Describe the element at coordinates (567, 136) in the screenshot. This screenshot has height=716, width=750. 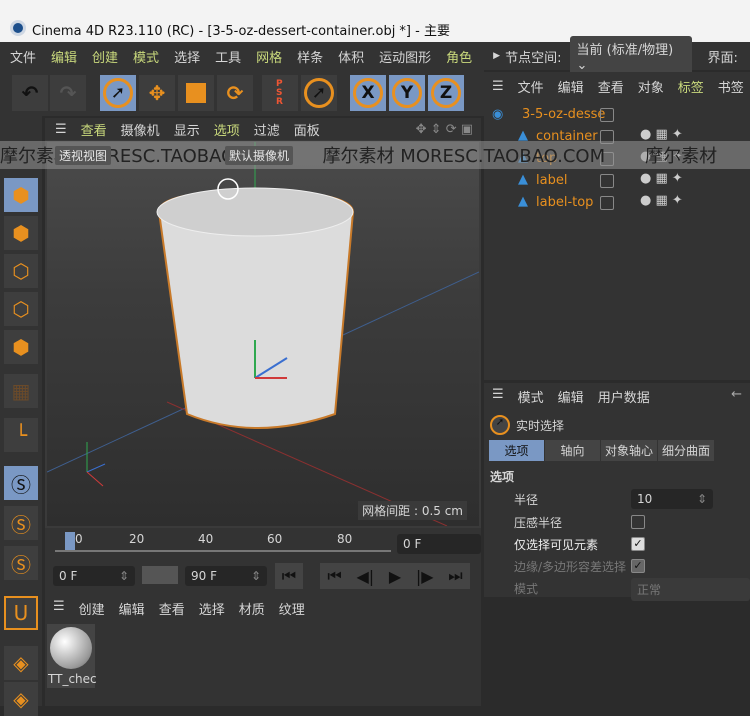
I see `object-name: container` at that location.